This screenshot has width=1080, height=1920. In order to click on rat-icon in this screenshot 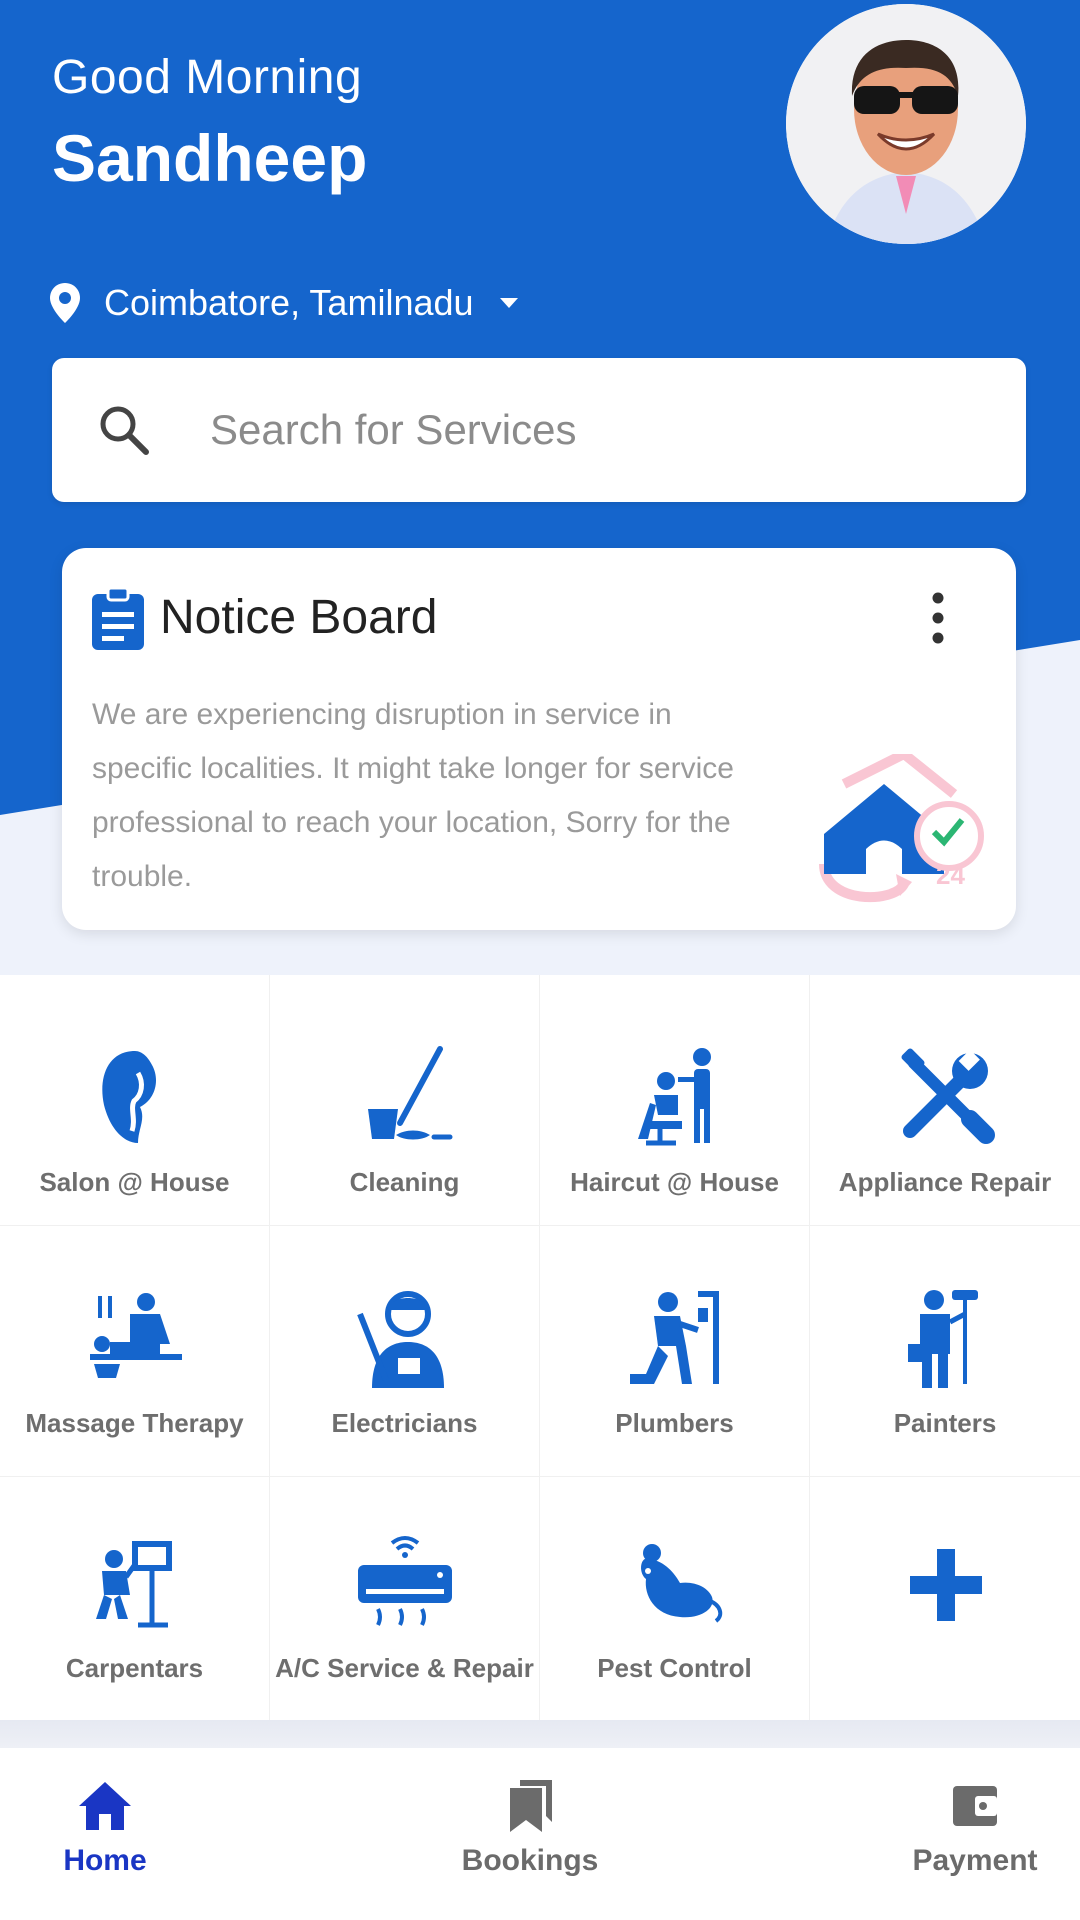, I will do `click(681, 1583)`.